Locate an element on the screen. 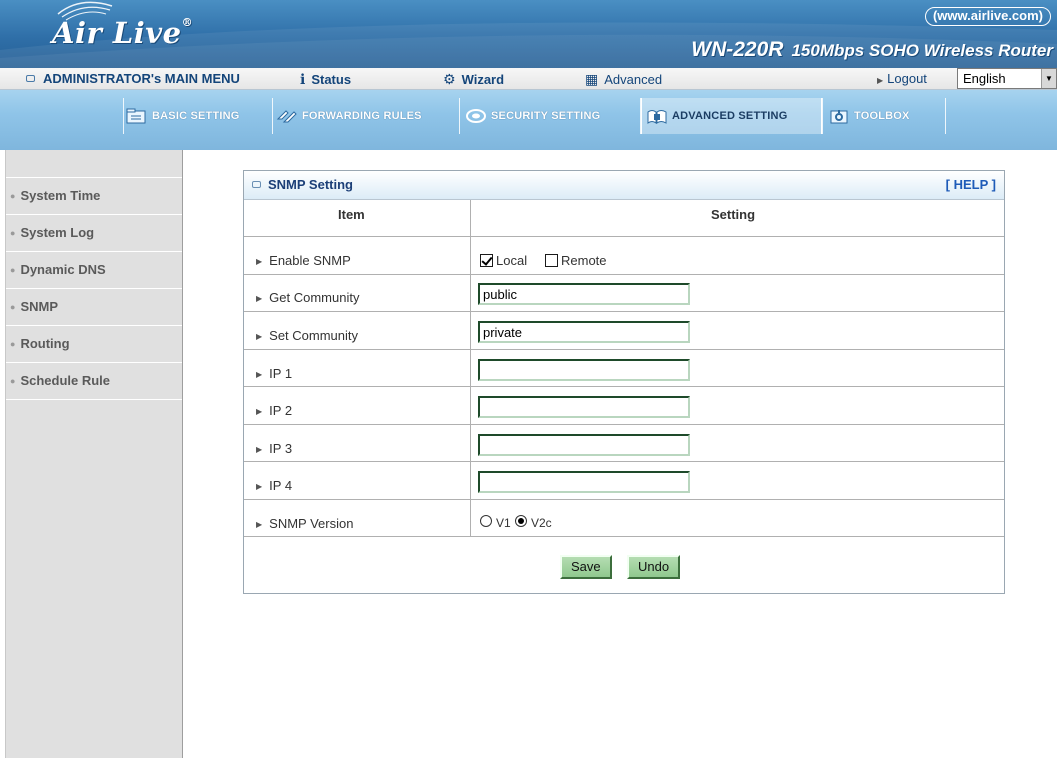 The height and width of the screenshot is (758, 1057). site-url-link: (www.airlive.com) is located at coordinates (987, 16).